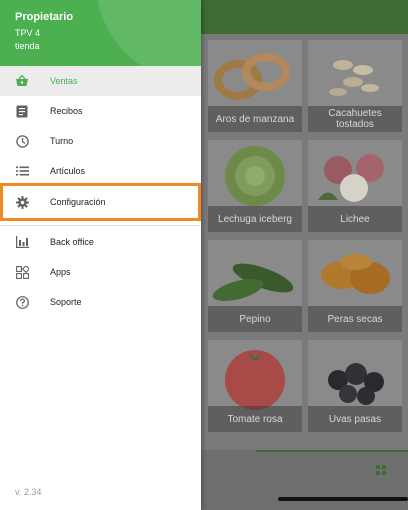 This screenshot has width=408, height=510. I want to click on menu-item-configuracion: Configuración, so click(100, 202).